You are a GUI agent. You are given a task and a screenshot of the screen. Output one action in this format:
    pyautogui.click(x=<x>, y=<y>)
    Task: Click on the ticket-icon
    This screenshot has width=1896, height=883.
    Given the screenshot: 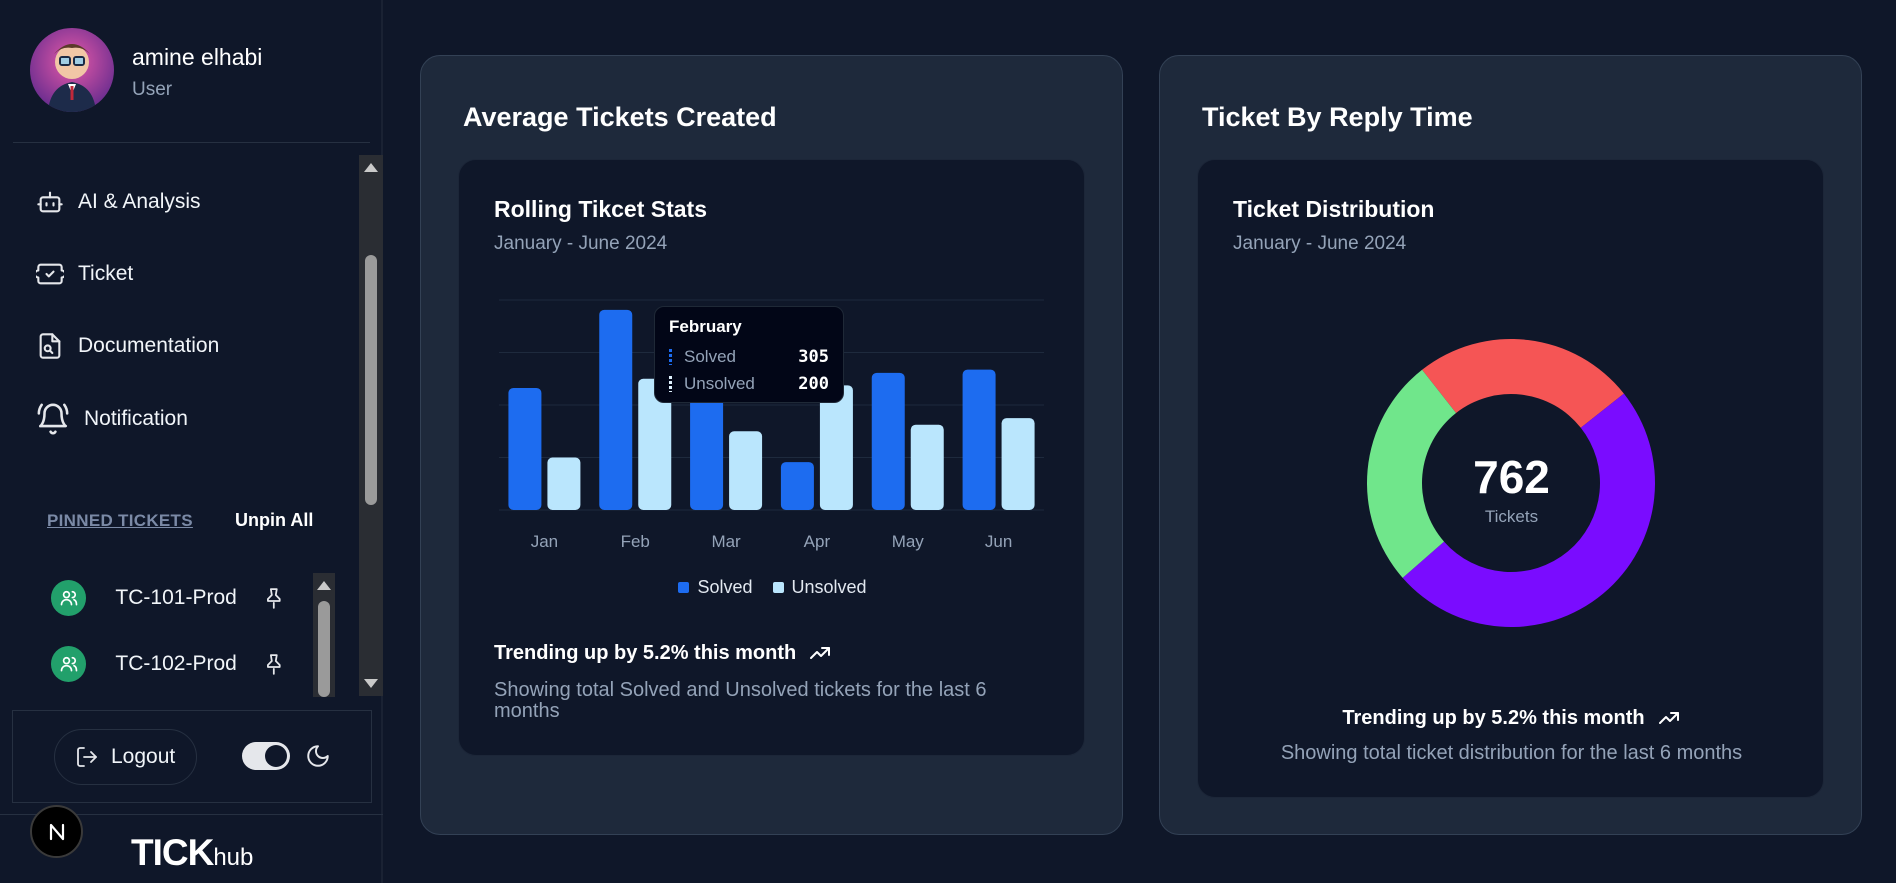 What is the action you would take?
    pyautogui.click(x=50, y=274)
    